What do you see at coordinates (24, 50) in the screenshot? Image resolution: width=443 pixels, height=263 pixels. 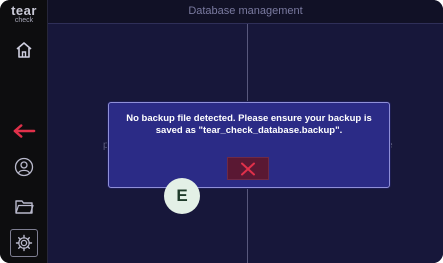 I see `home-icon` at bounding box center [24, 50].